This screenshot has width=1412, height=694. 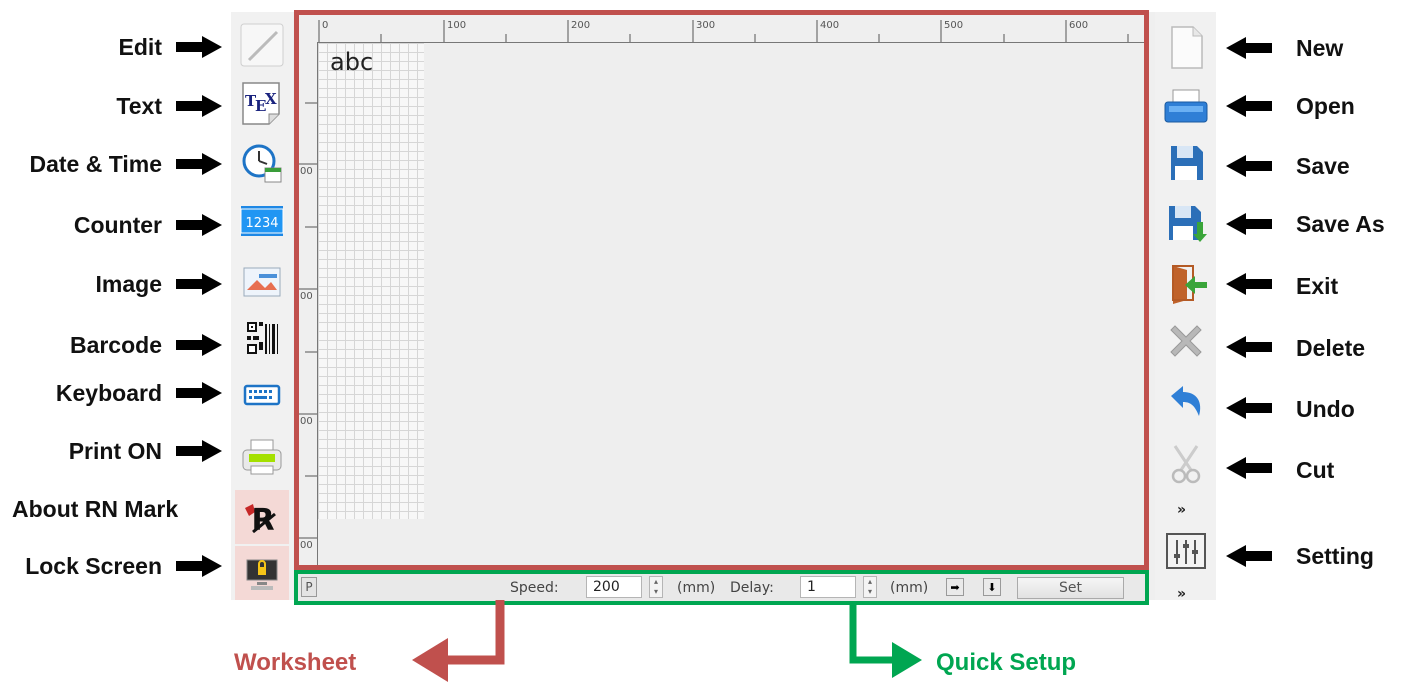 What do you see at coordinates (295, 662) in the screenshot?
I see `worksheet-caption: Worksheet` at bounding box center [295, 662].